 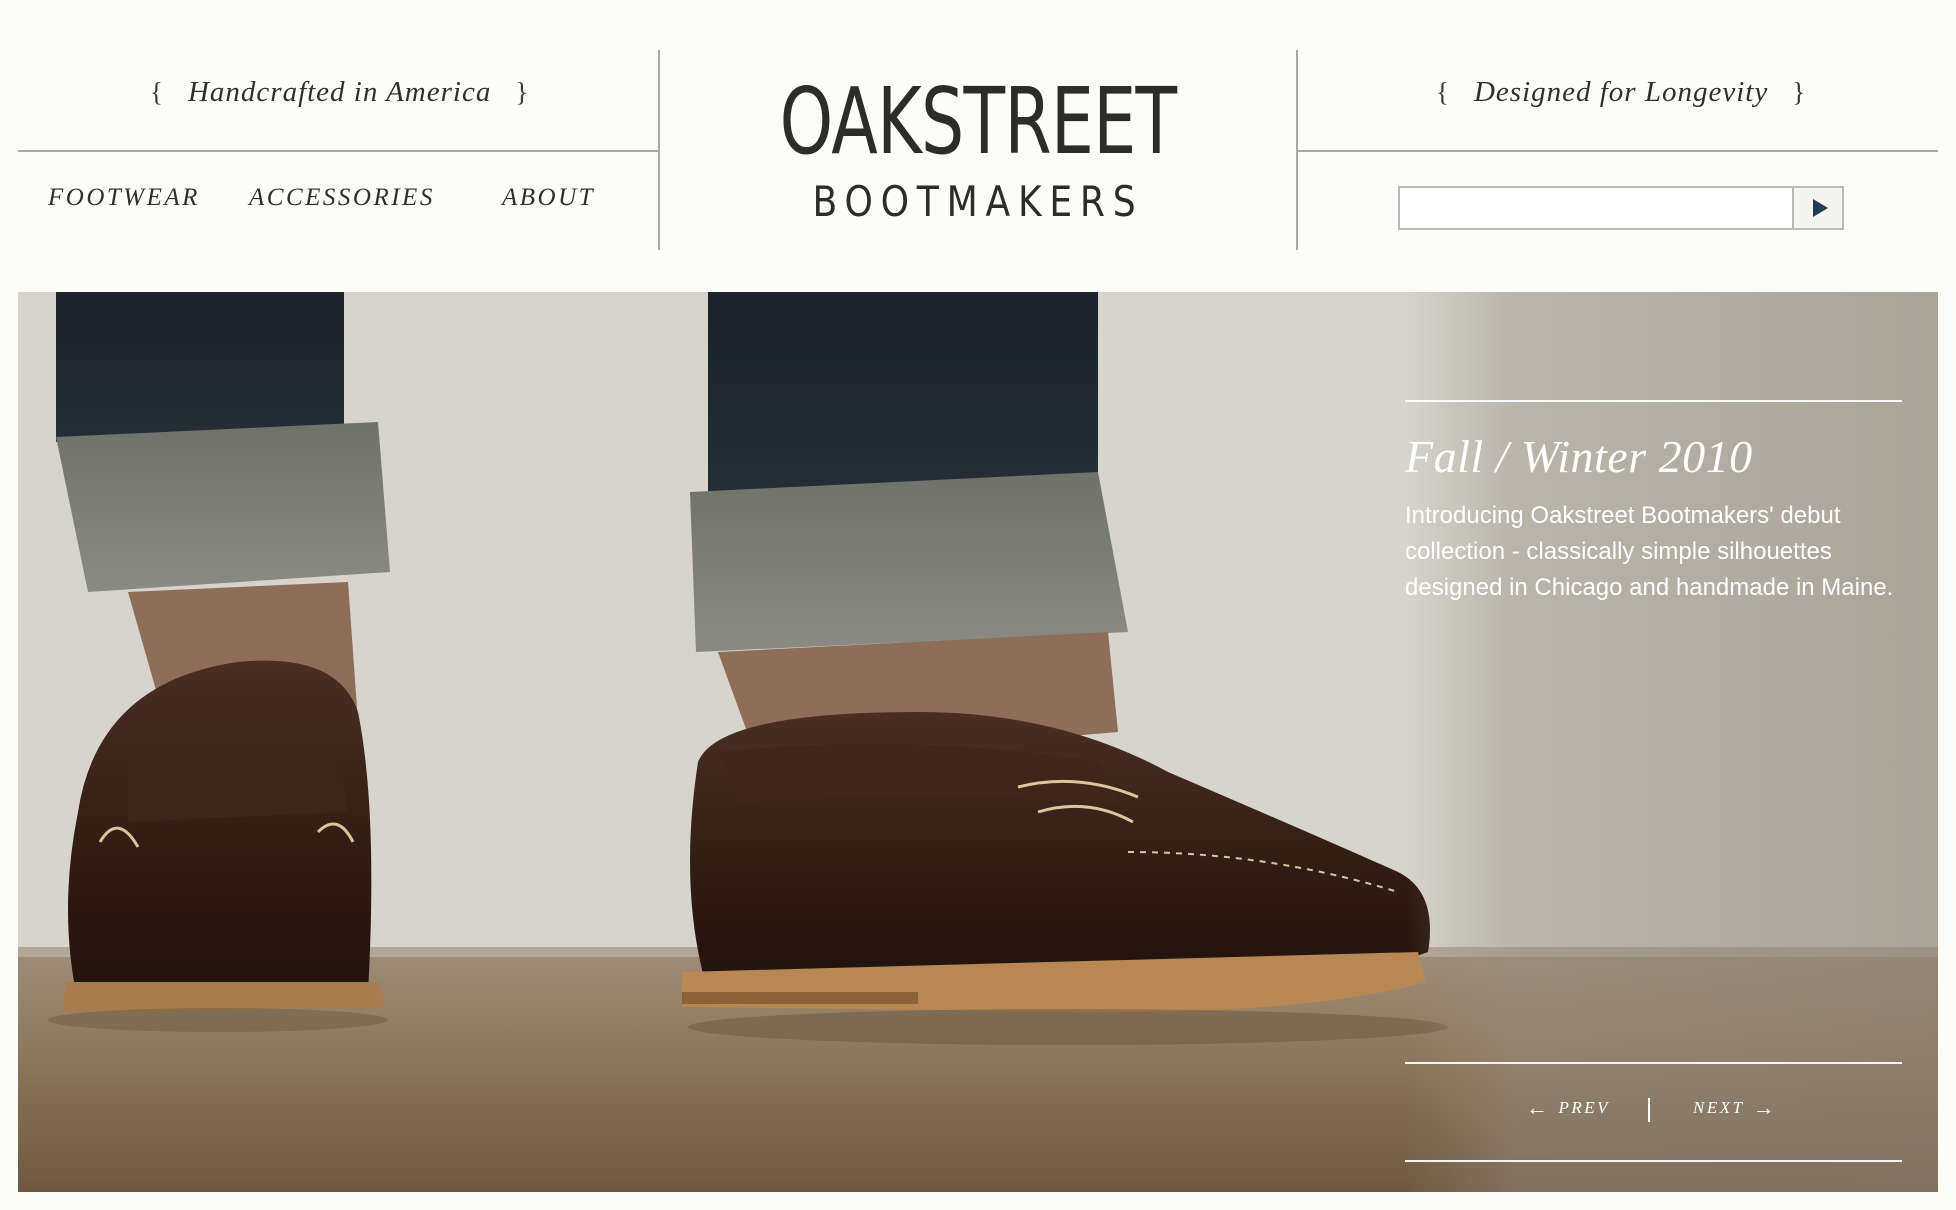 I want to click on header-rule-right, so click(x=1617, y=151).